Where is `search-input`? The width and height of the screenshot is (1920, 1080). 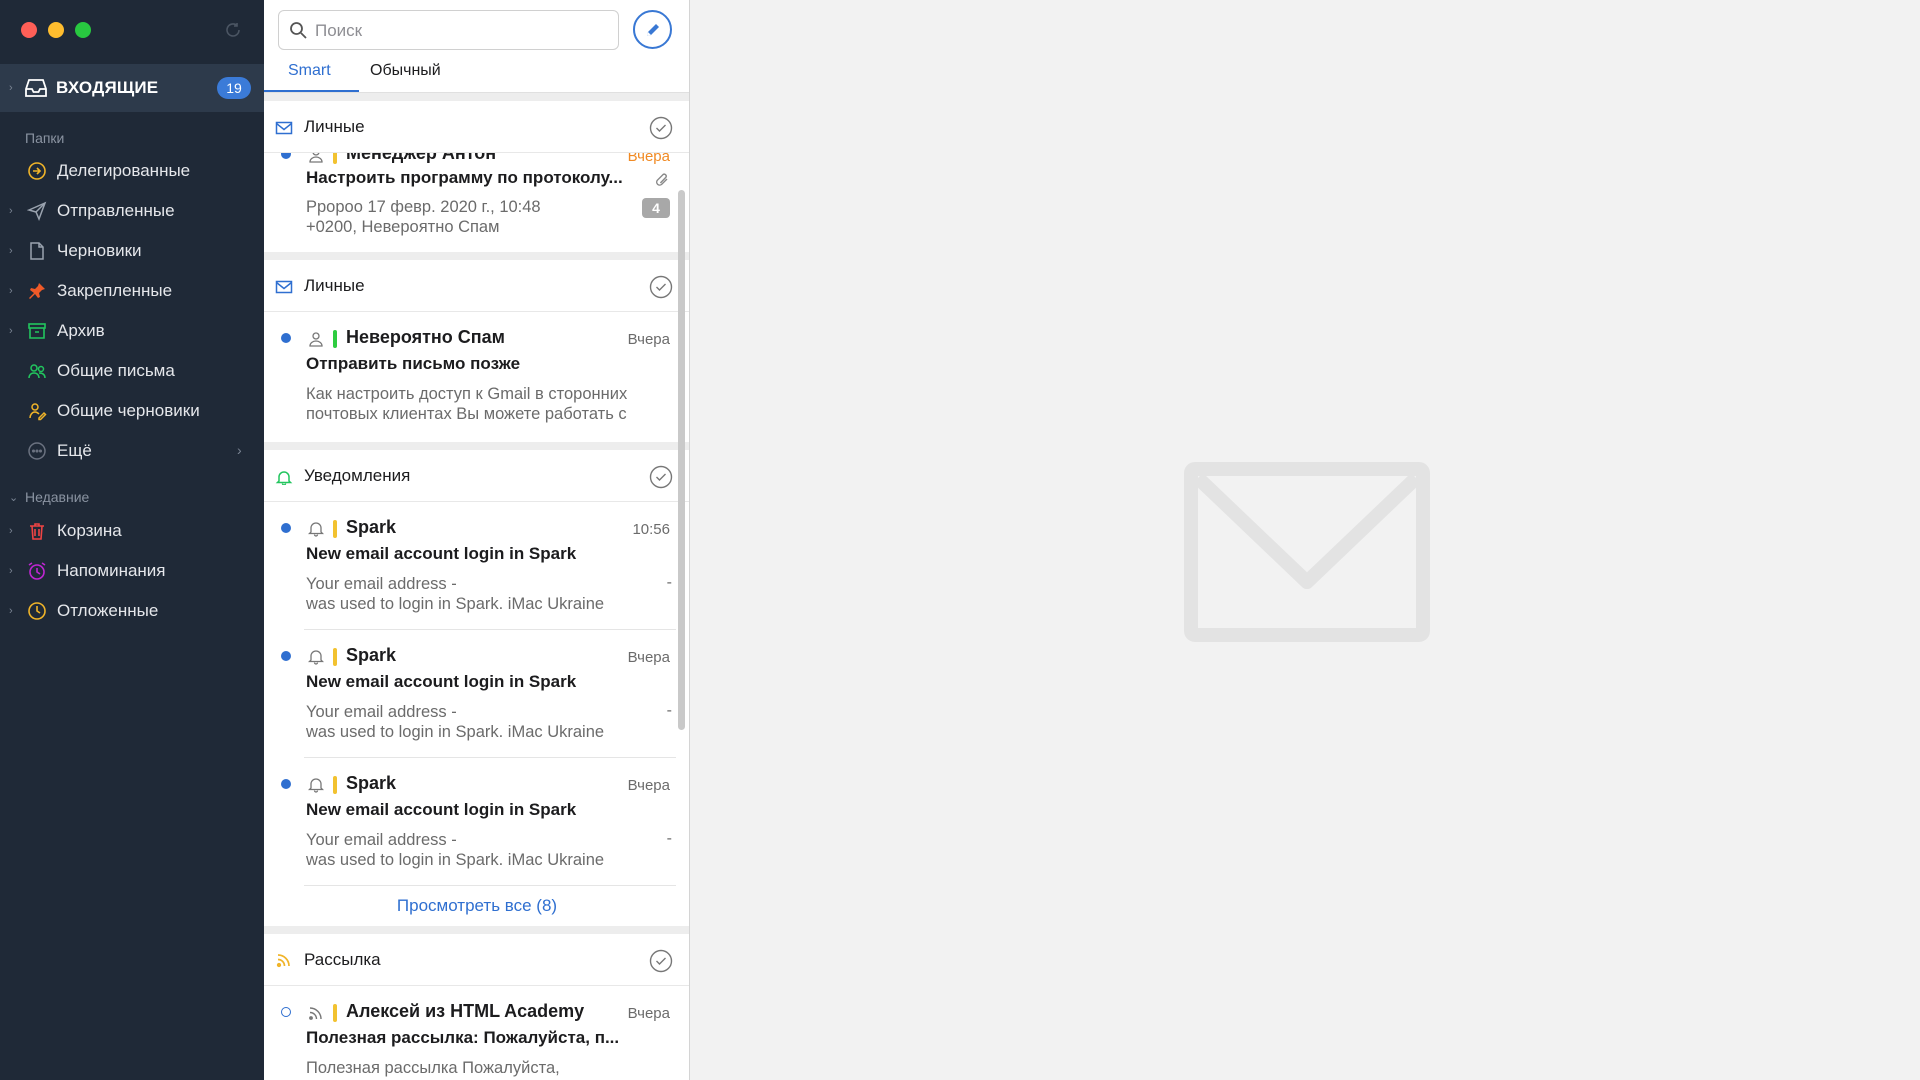 search-input is located at coordinates (460, 31).